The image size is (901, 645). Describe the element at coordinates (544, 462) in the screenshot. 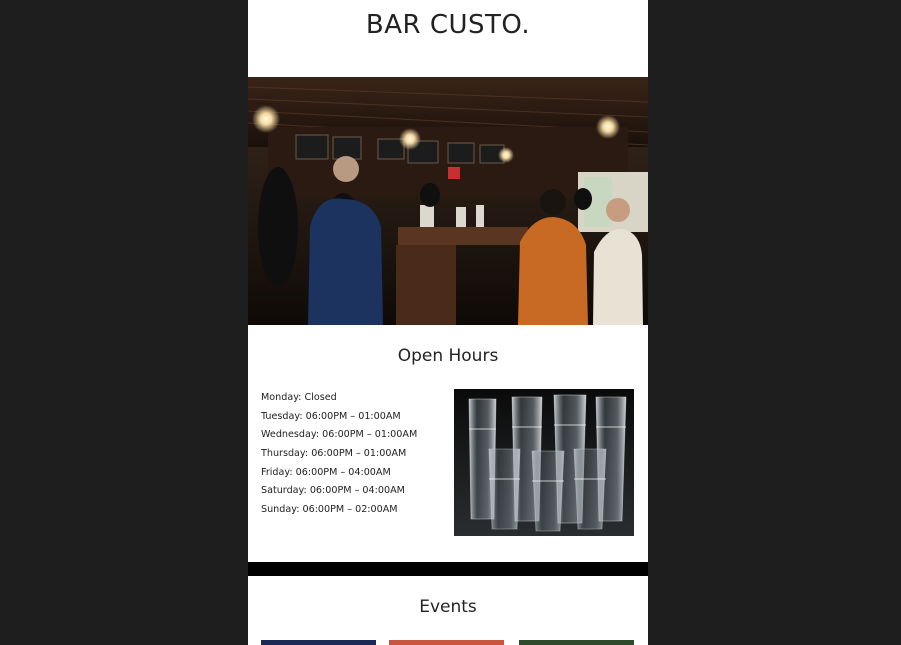

I see `glasses-image` at that location.